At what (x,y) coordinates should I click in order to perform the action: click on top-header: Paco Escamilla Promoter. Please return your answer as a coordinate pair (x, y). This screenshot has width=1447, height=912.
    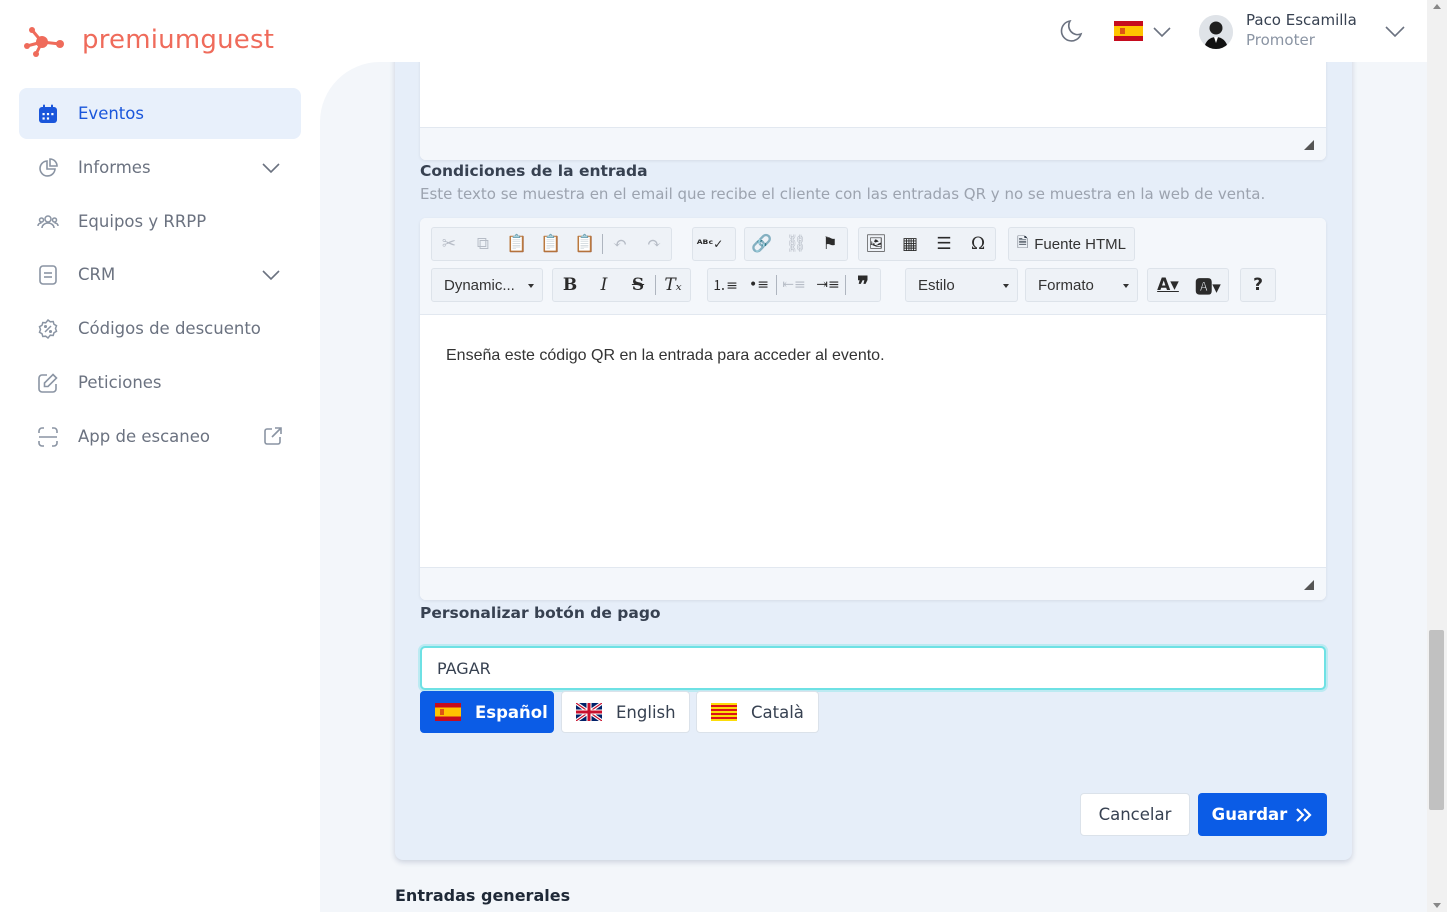
    Looking at the image, I should click on (873, 31).